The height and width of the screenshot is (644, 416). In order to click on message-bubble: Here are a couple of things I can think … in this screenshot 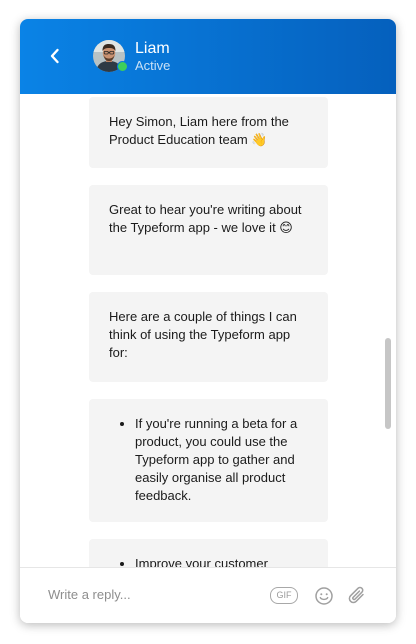, I will do `click(208, 337)`.